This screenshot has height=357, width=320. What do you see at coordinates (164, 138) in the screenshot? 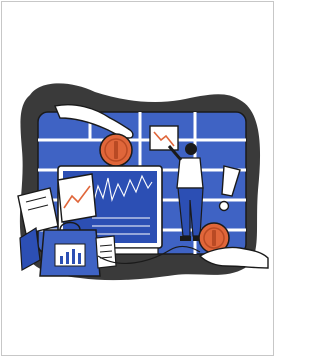
I see `chart-card-icon` at bounding box center [164, 138].